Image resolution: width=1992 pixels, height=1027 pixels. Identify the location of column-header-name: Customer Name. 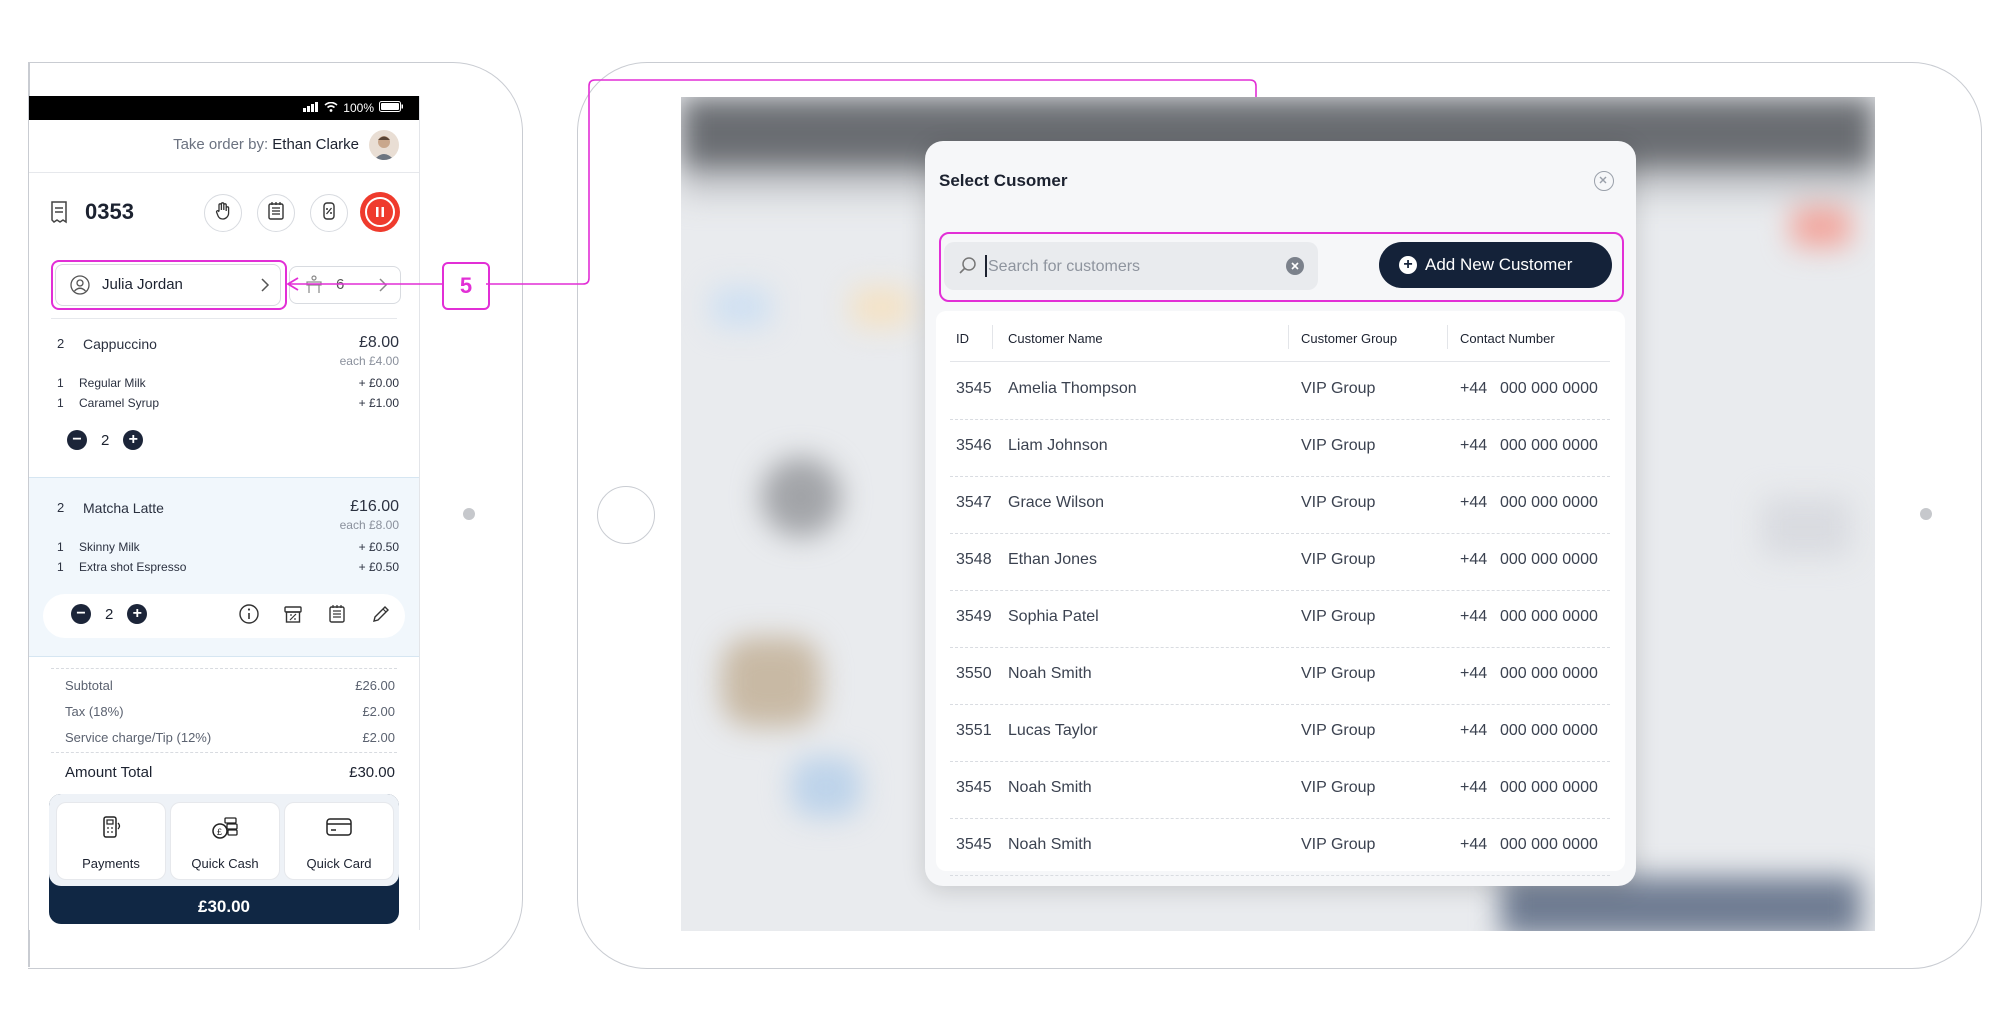
(1055, 338).